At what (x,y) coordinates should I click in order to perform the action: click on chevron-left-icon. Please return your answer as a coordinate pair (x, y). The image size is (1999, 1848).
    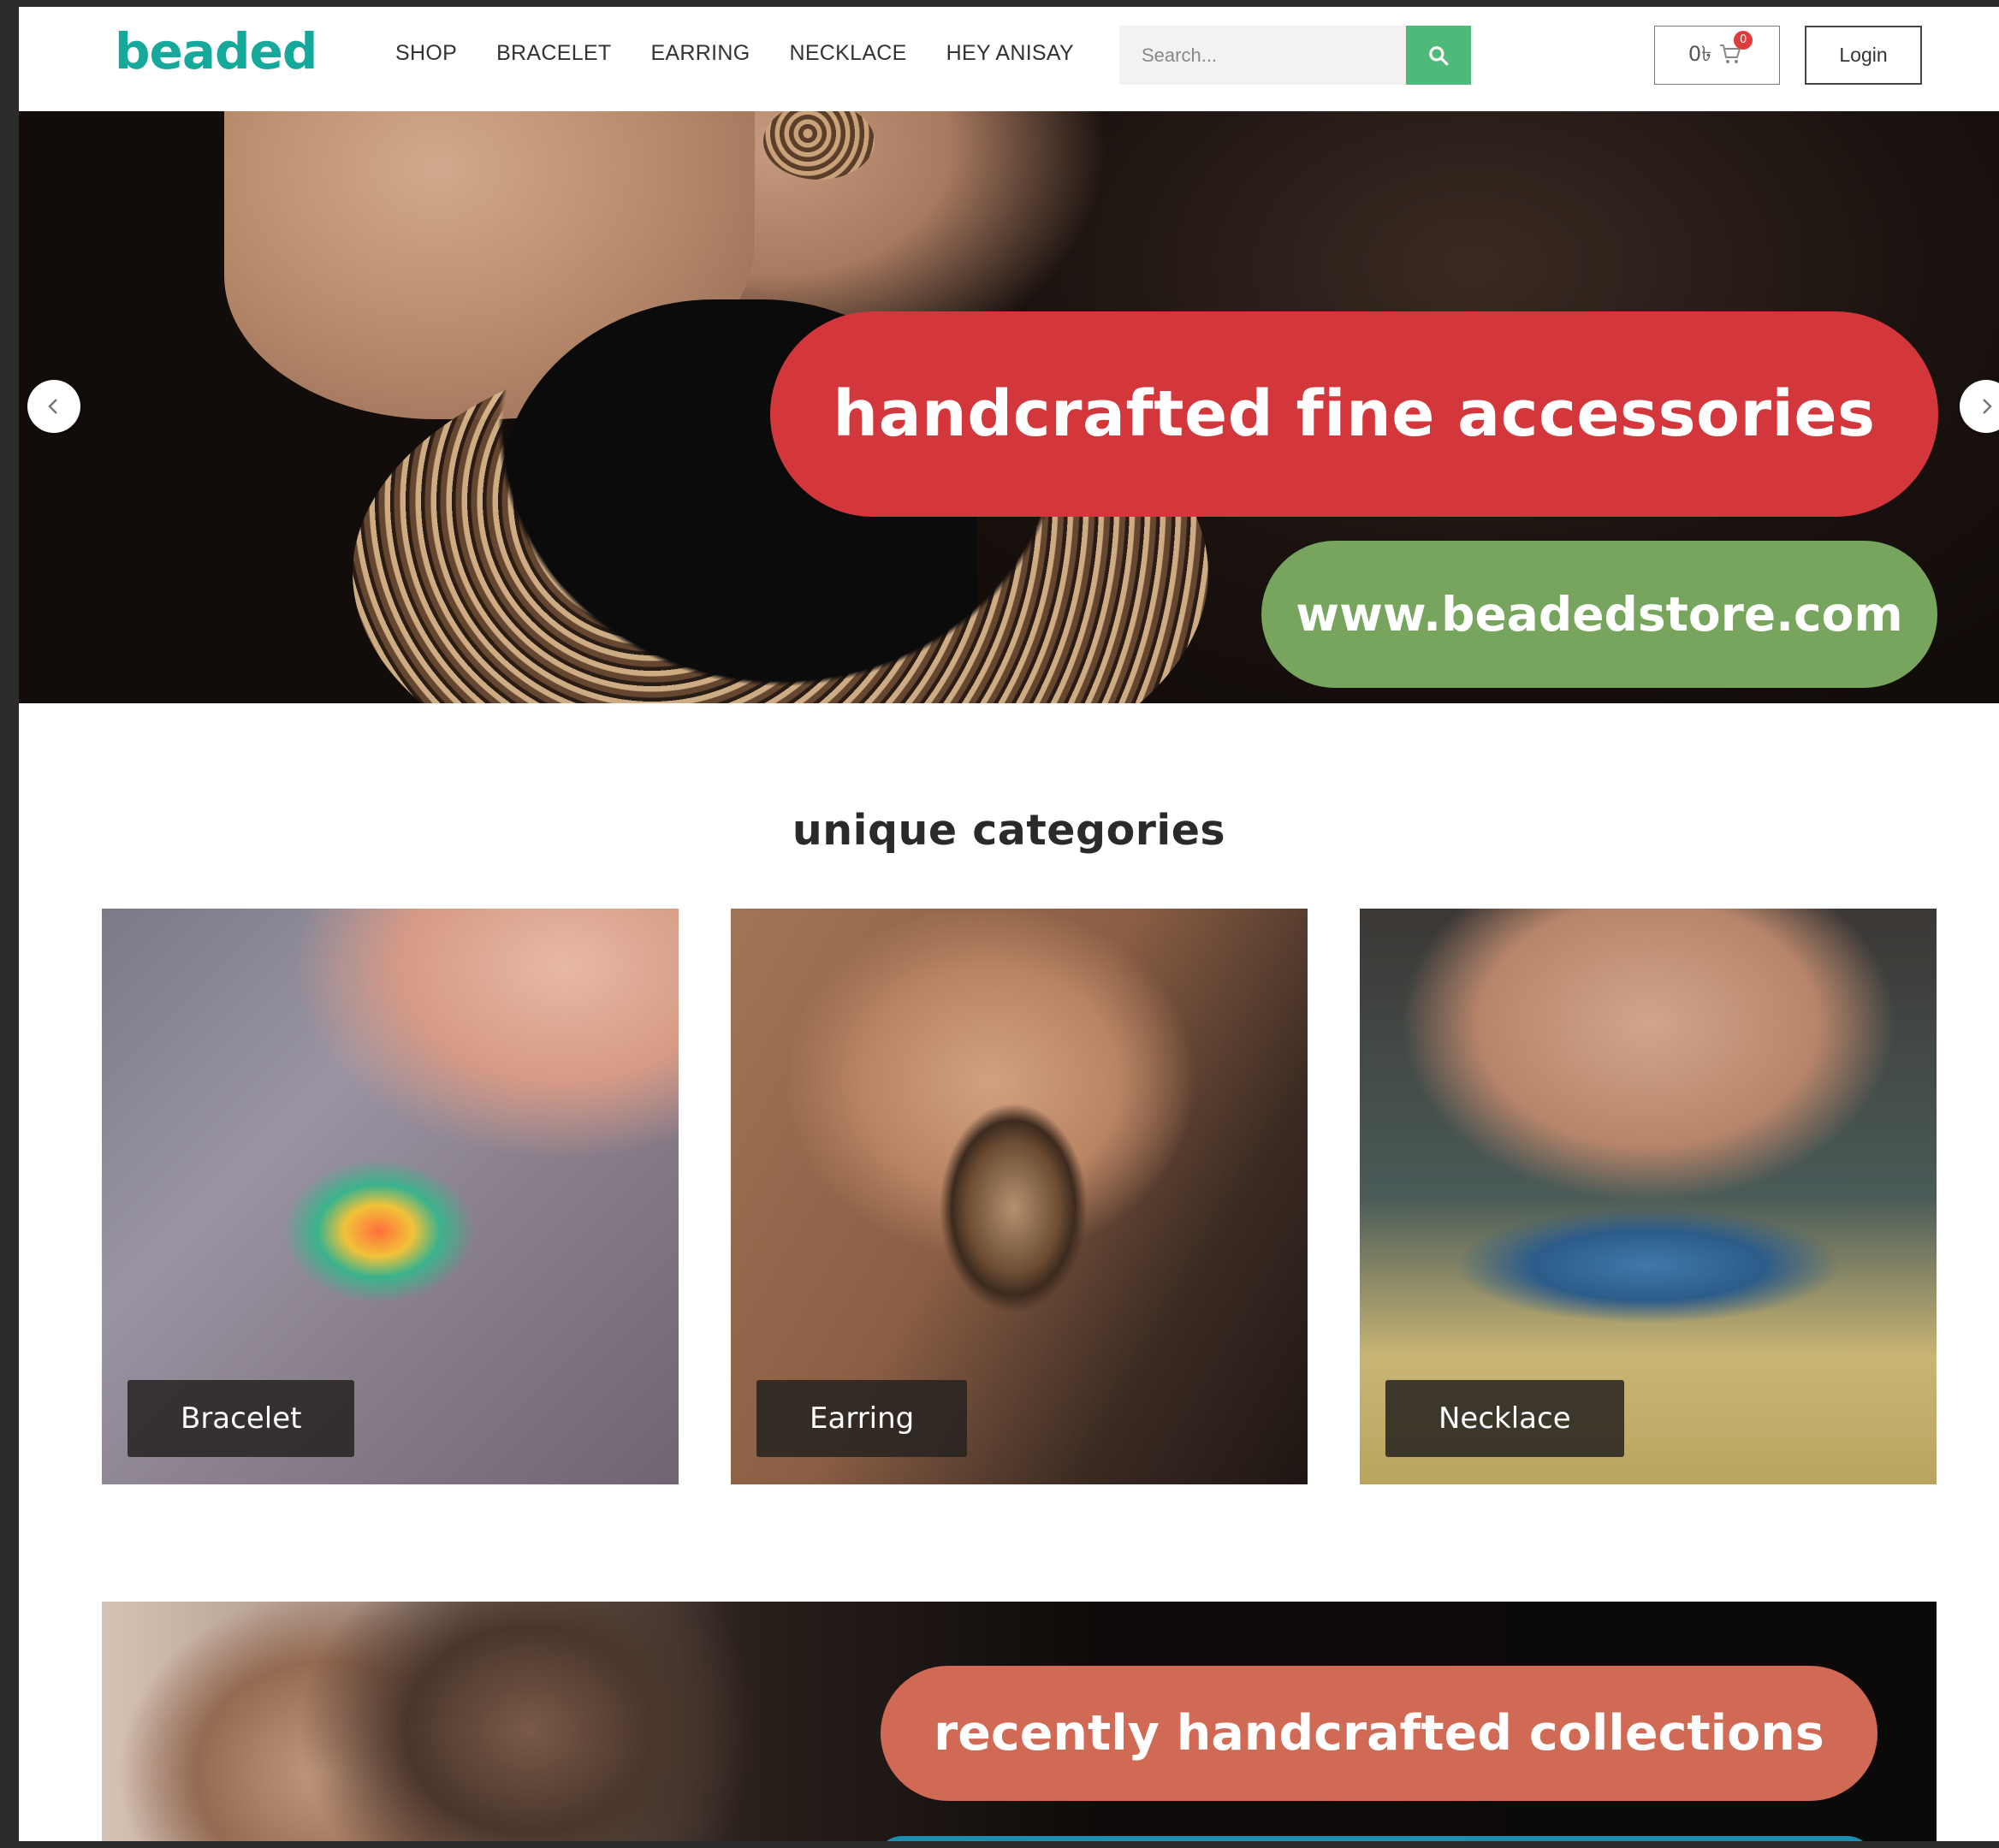
    Looking at the image, I should click on (52, 406).